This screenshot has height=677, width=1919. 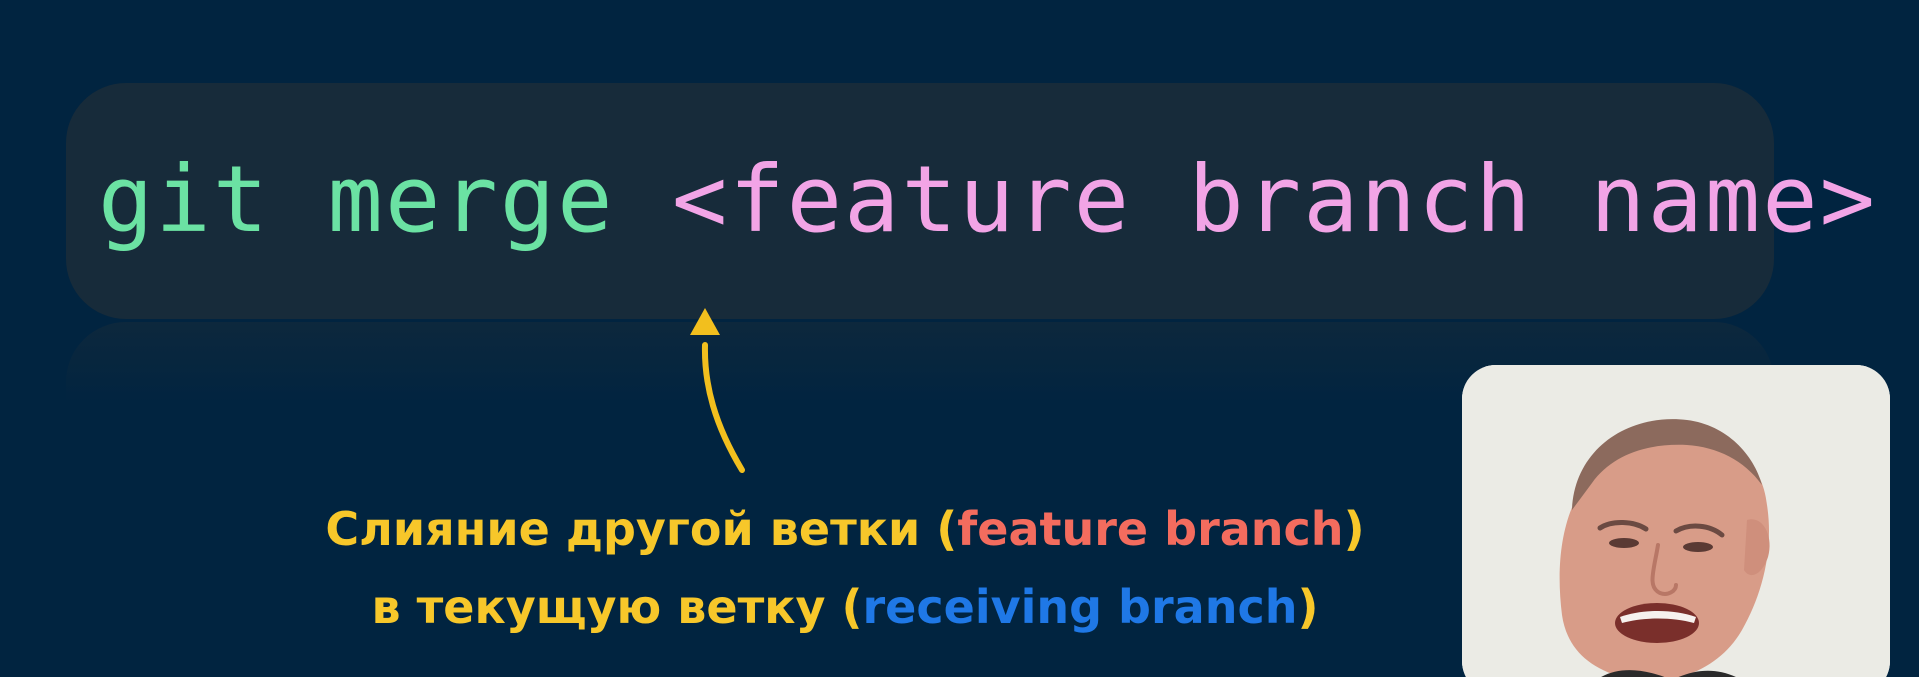 I want to click on command-text: git merge <feature branch name>, so click(x=987, y=200).